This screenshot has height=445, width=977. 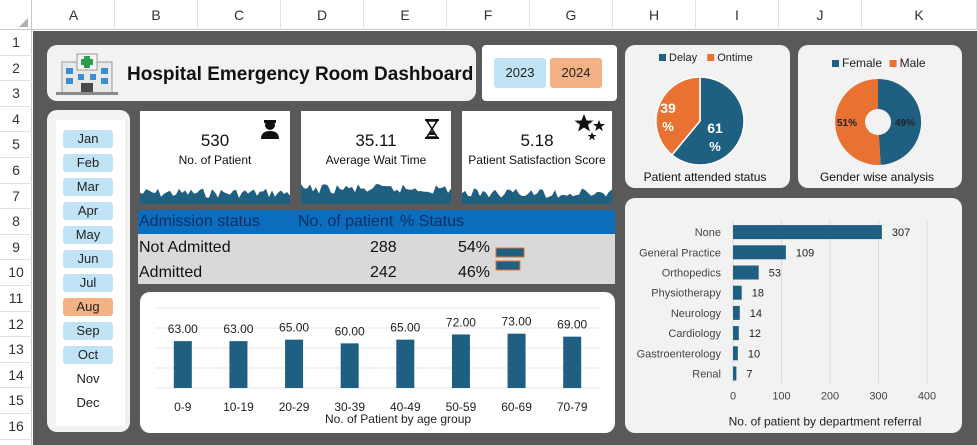 What do you see at coordinates (825, 422) in the screenshot?
I see `dept-chart-axis-title: No. of patient by department referral` at bounding box center [825, 422].